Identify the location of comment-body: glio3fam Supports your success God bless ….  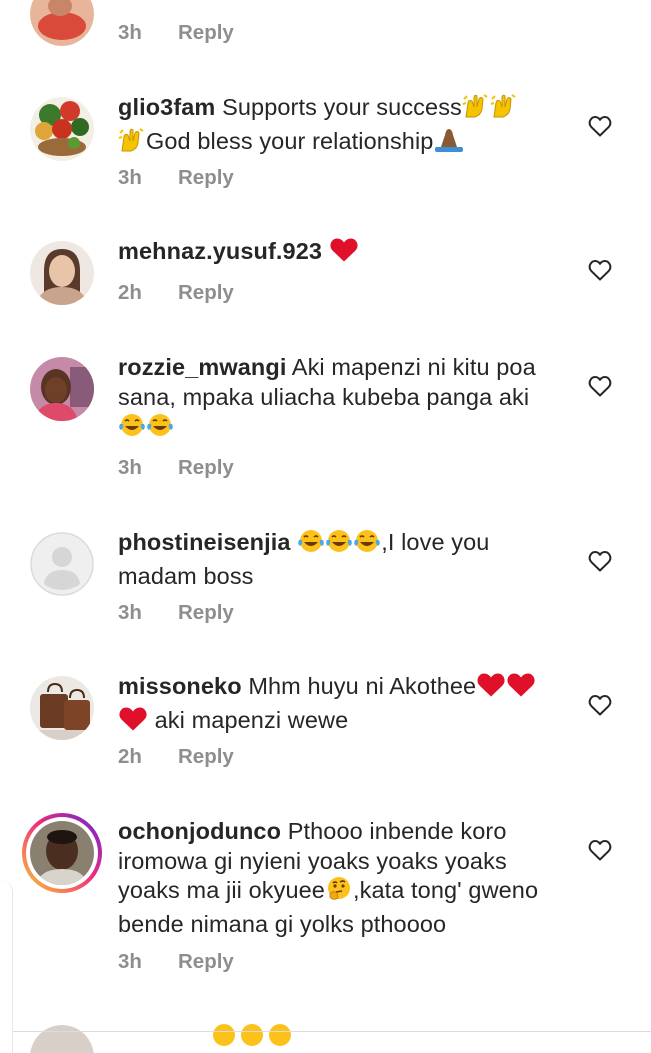
(342, 126).